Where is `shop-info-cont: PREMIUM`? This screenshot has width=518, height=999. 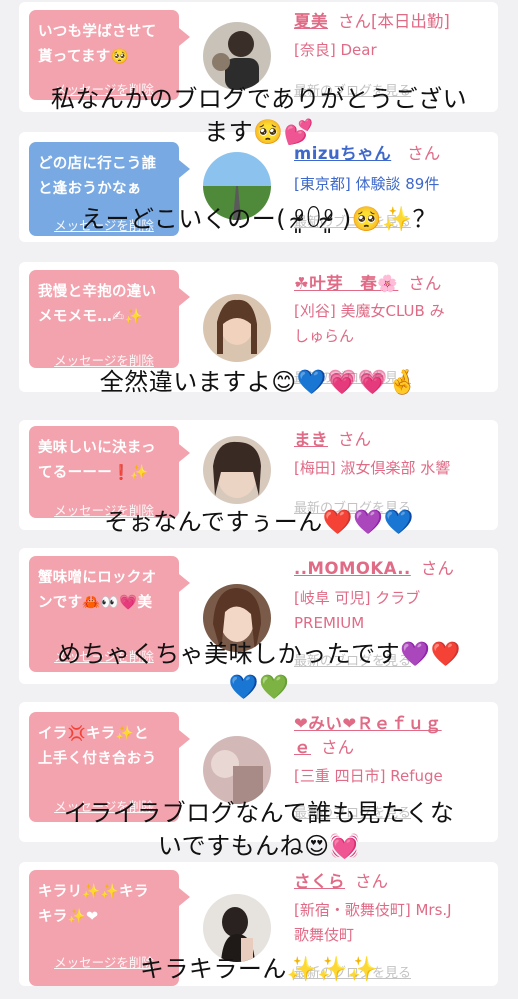 shop-info-cont: PREMIUM is located at coordinates (329, 623).